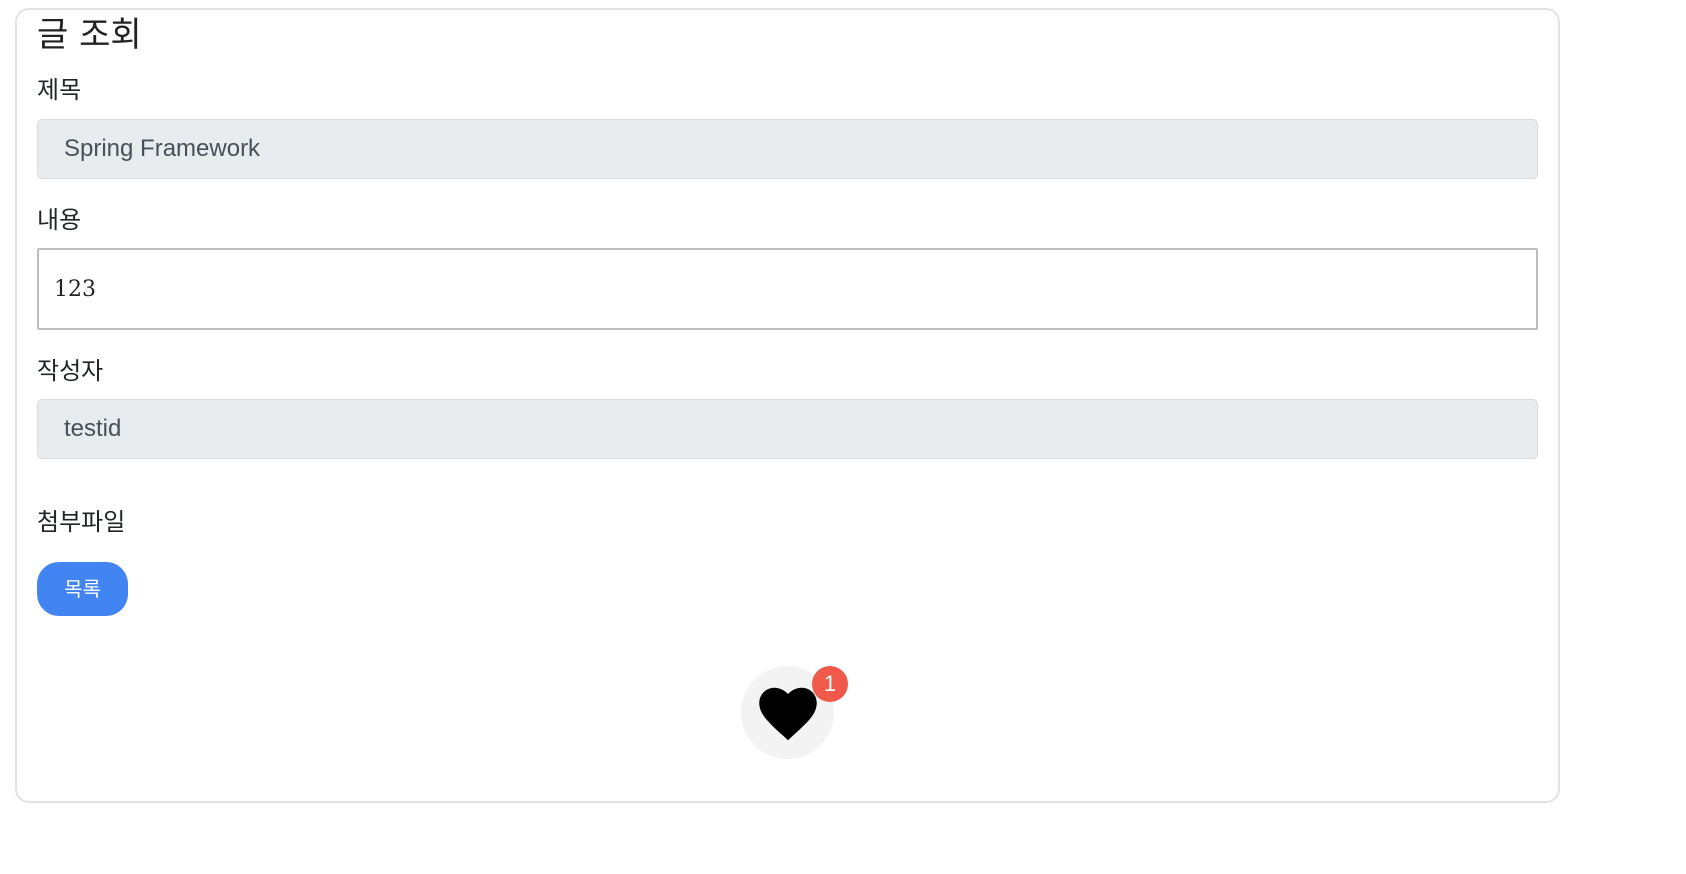 This screenshot has height=874, width=1686. I want to click on subject-field: Spring Framework, so click(787, 149).